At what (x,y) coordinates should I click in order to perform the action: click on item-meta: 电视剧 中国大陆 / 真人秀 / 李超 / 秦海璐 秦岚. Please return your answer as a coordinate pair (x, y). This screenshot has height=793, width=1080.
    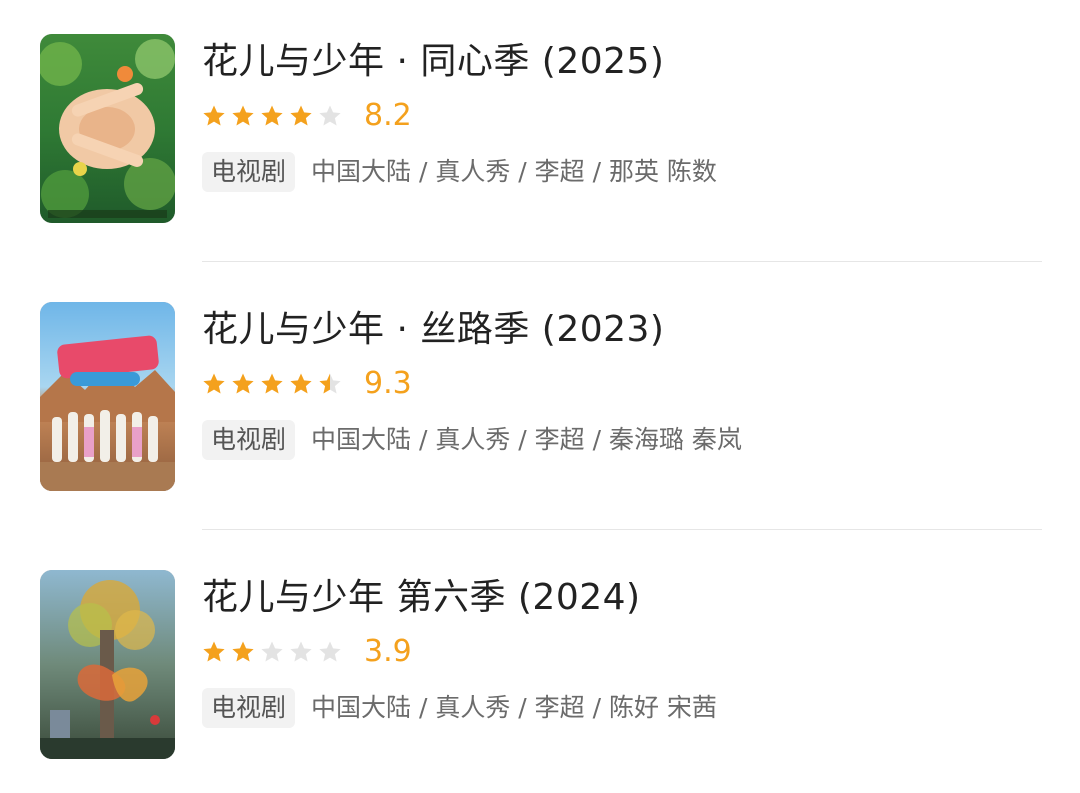
    Looking at the image, I should click on (472, 440).